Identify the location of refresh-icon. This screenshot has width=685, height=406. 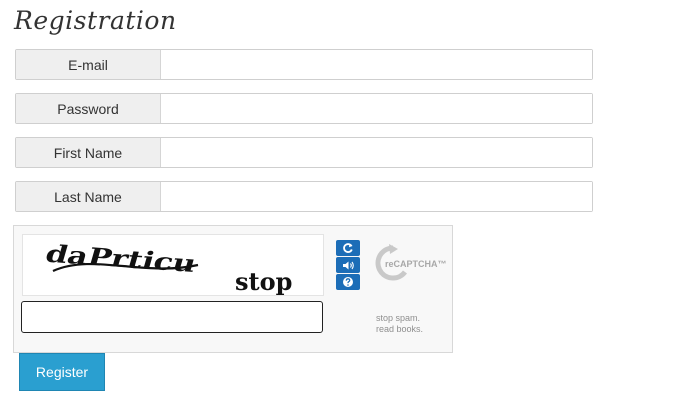
(348, 248).